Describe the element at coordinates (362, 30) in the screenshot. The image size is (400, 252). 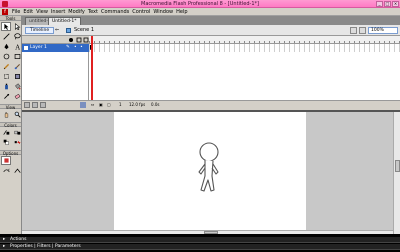
I see `edit-symbols-icon` at that location.